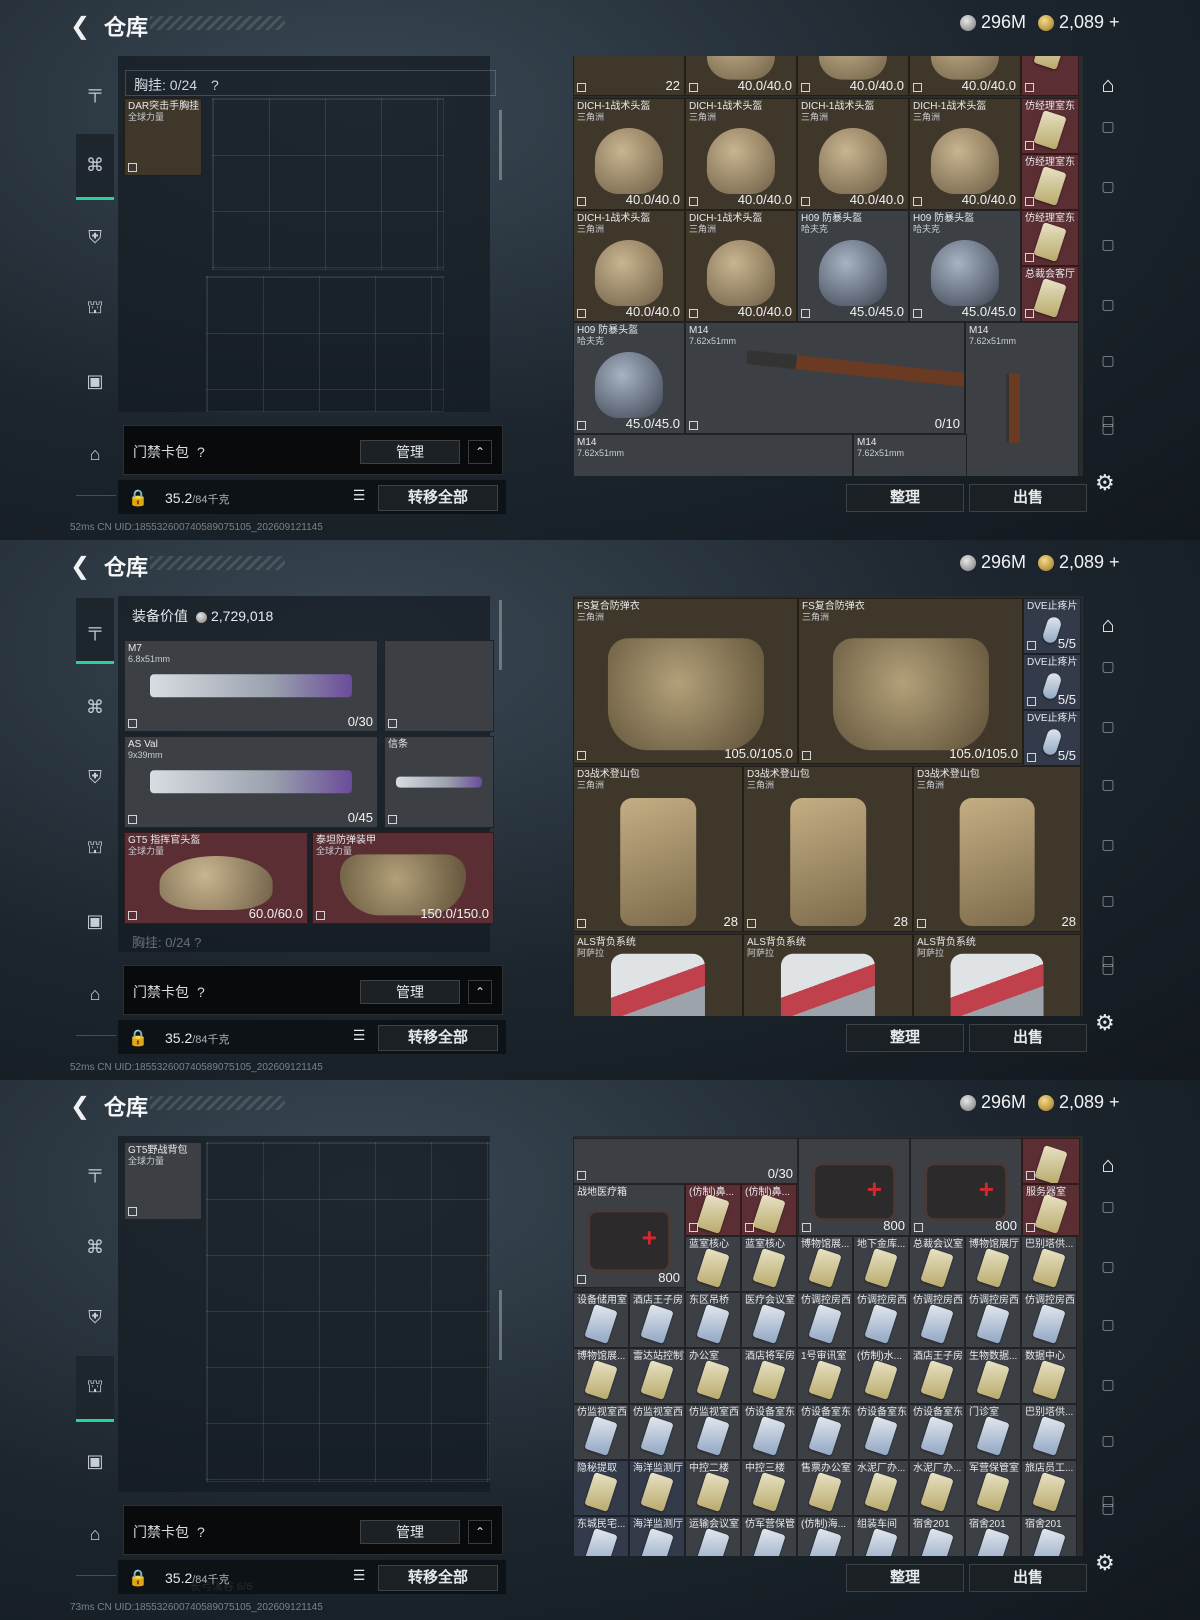  I want to click on storage-tab-1: ▢, so click(1108, 673).